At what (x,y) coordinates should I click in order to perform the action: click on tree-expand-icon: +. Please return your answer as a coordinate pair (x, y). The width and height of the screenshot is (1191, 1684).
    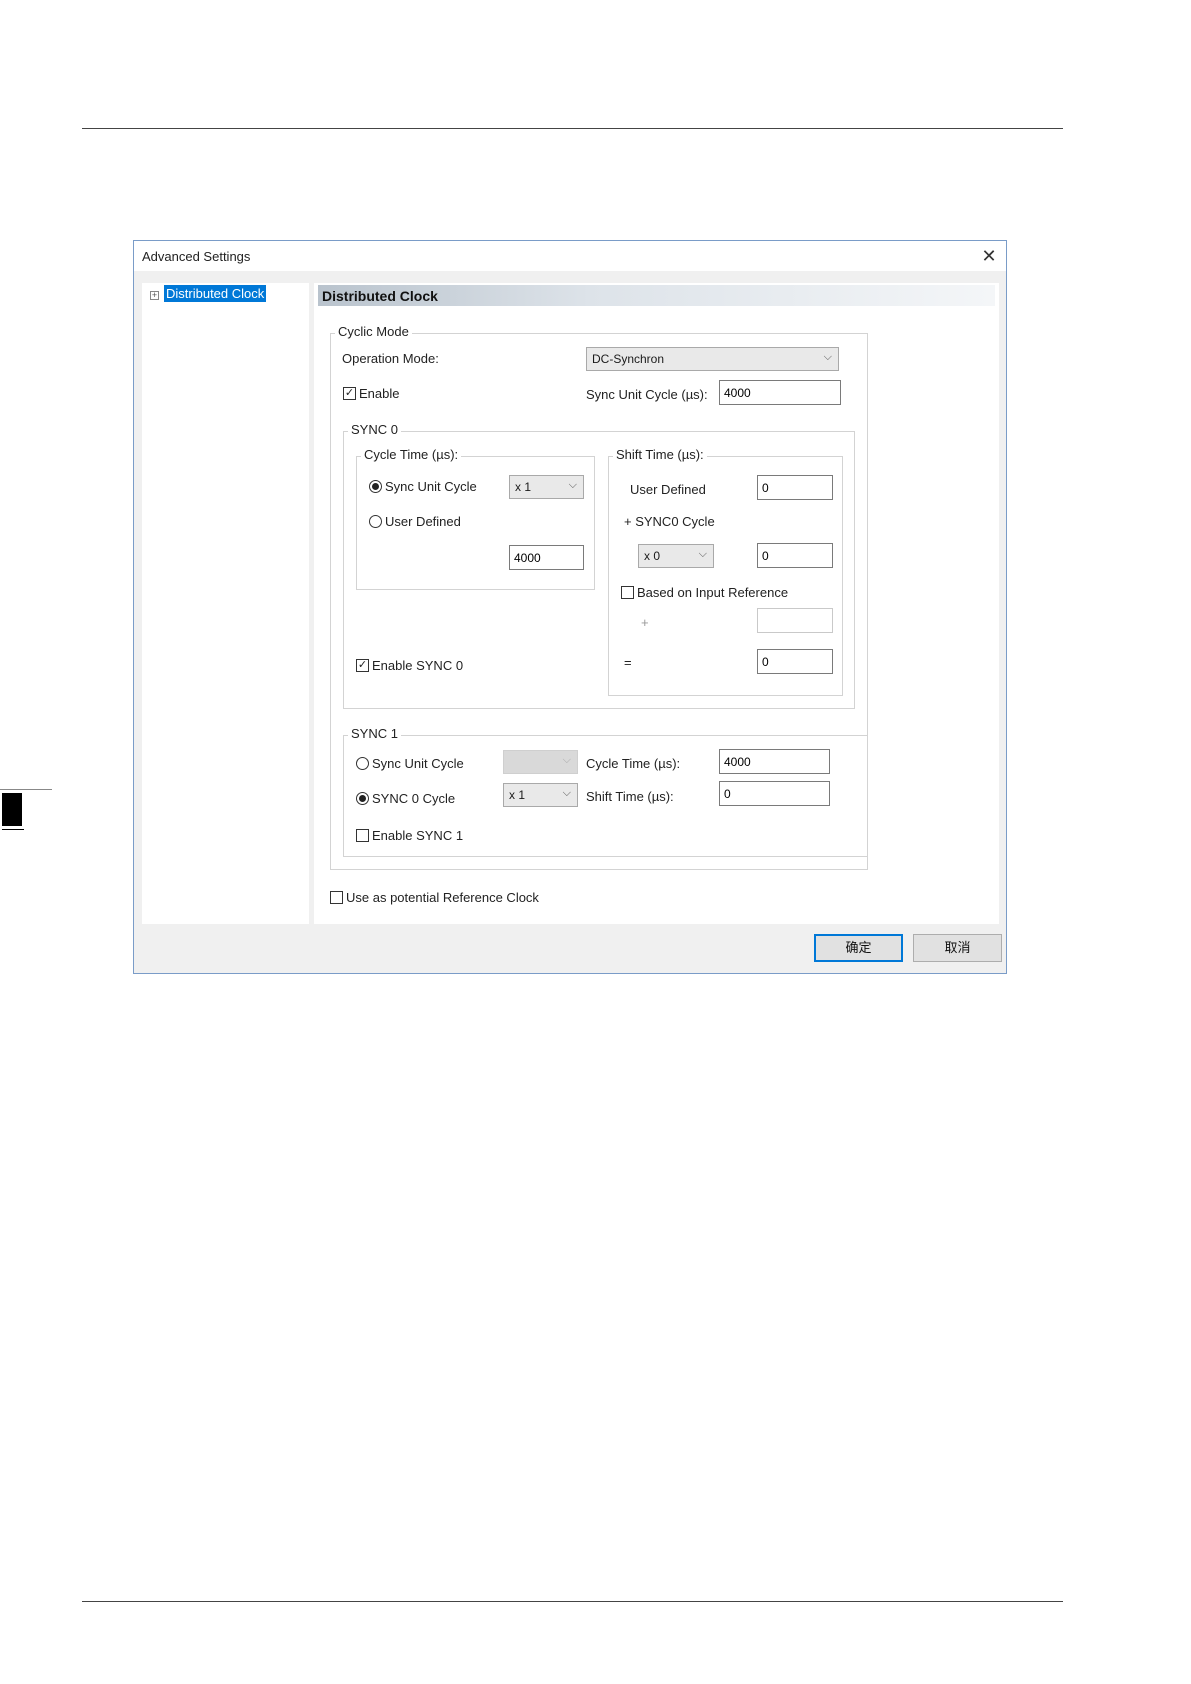
    Looking at the image, I should click on (154, 295).